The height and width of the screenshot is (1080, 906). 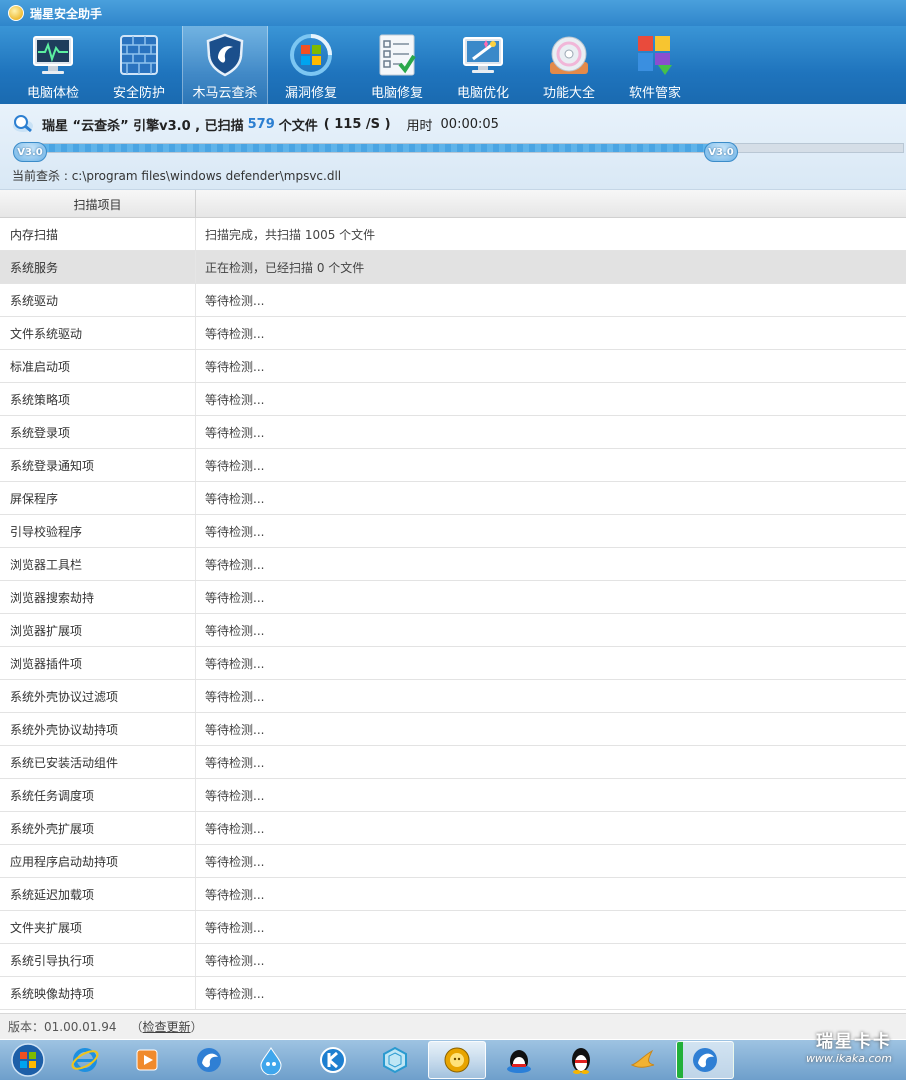 What do you see at coordinates (569, 65) in the screenshot?
I see `tool-all-functions: 功能大全` at bounding box center [569, 65].